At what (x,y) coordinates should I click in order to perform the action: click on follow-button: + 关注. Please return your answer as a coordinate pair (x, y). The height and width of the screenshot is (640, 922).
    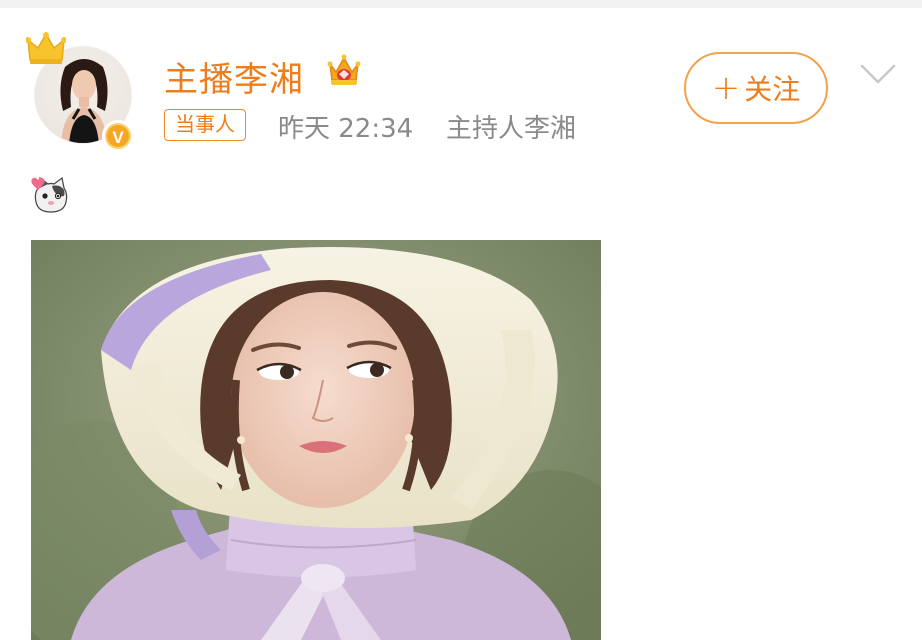
    Looking at the image, I should click on (756, 88).